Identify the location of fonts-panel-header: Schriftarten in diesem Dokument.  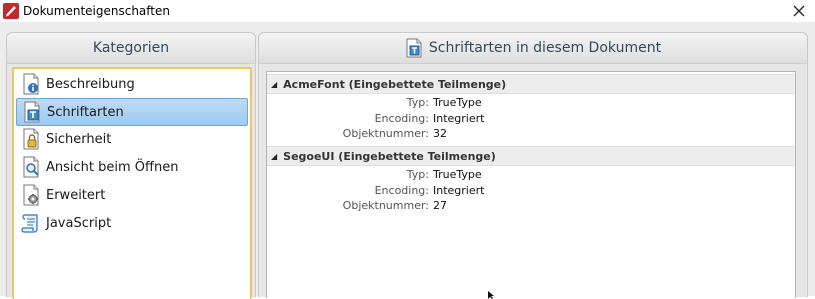
(533, 48).